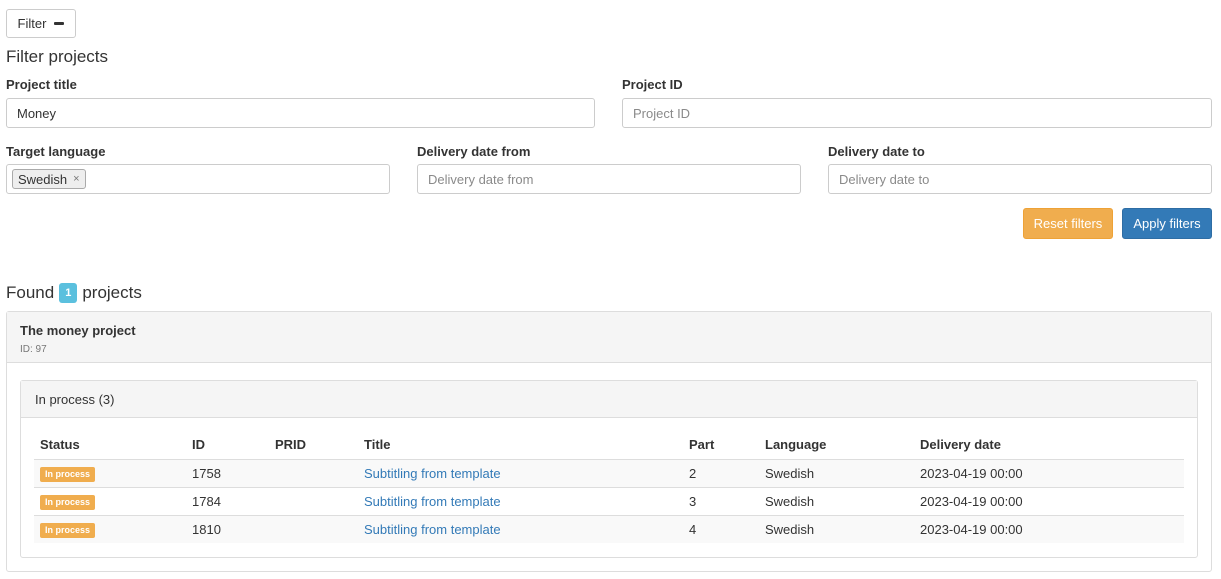 This screenshot has height=579, width=1221. Describe the element at coordinates (313, 445) in the screenshot. I see `column-header-prid: PRID` at that location.